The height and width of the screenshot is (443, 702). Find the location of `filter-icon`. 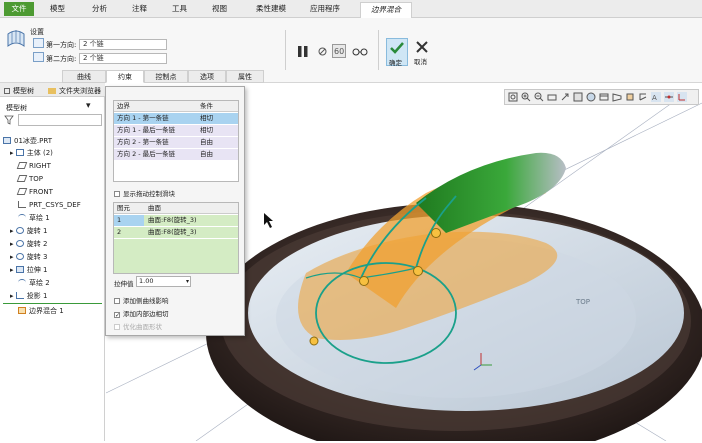

filter-icon is located at coordinates (9, 120).